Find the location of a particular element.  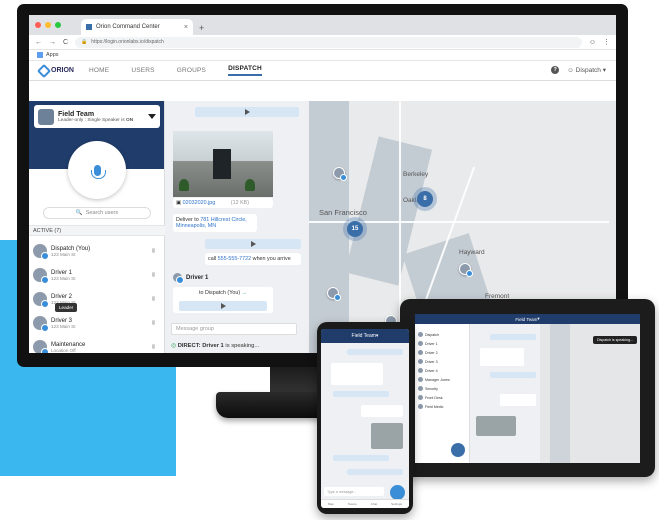

url-text: https://login.orionlabs.io/dispatch is located at coordinates (127, 42).